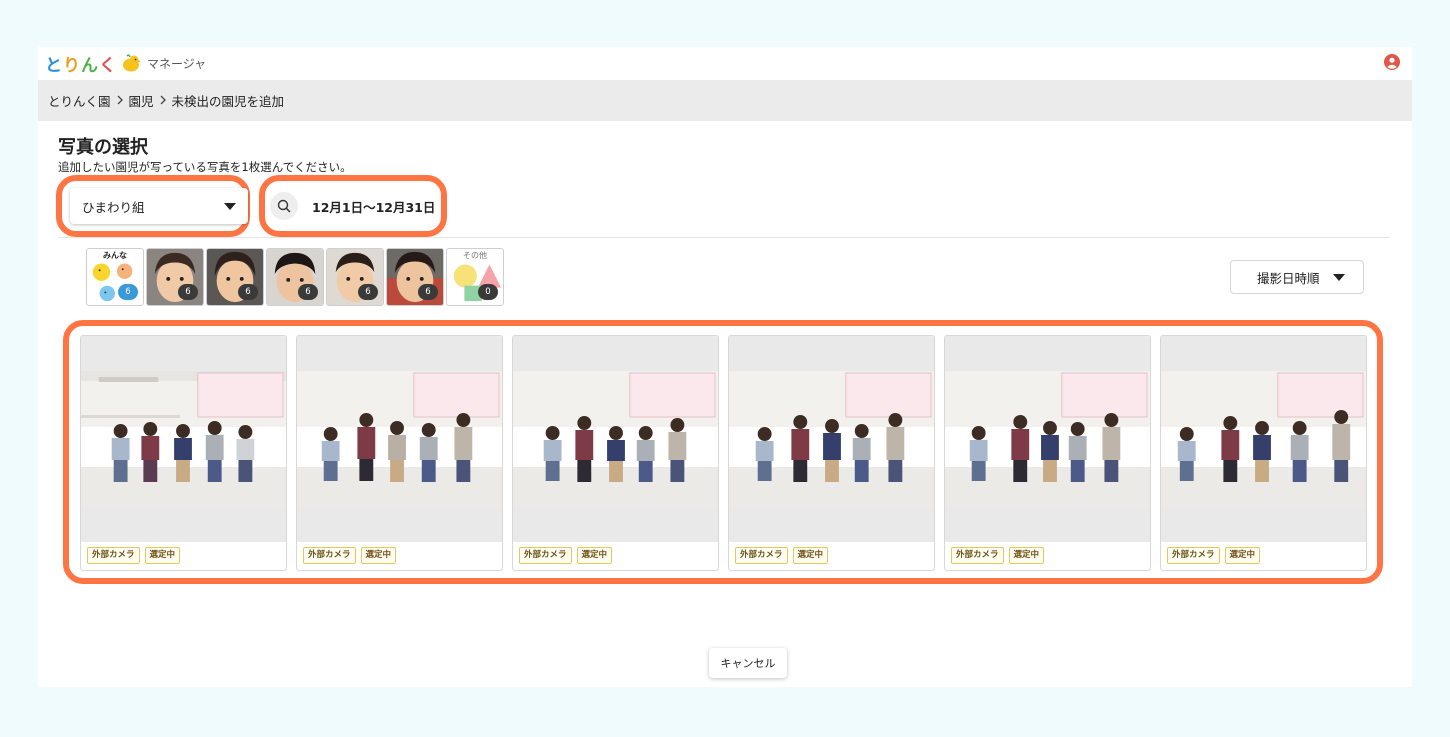  I want to click on face-thumb-label: みんな, so click(115, 255).